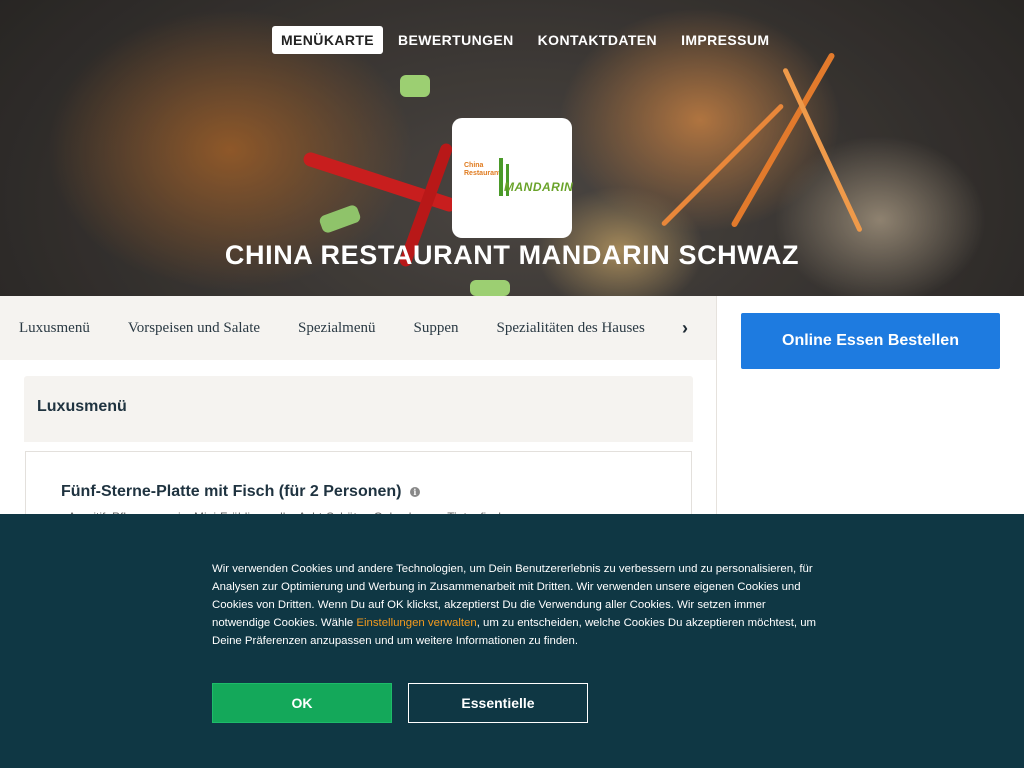 The width and height of the screenshot is (1024, 768). I want to click on chevron-right-icon: ›, so click(685, 328).